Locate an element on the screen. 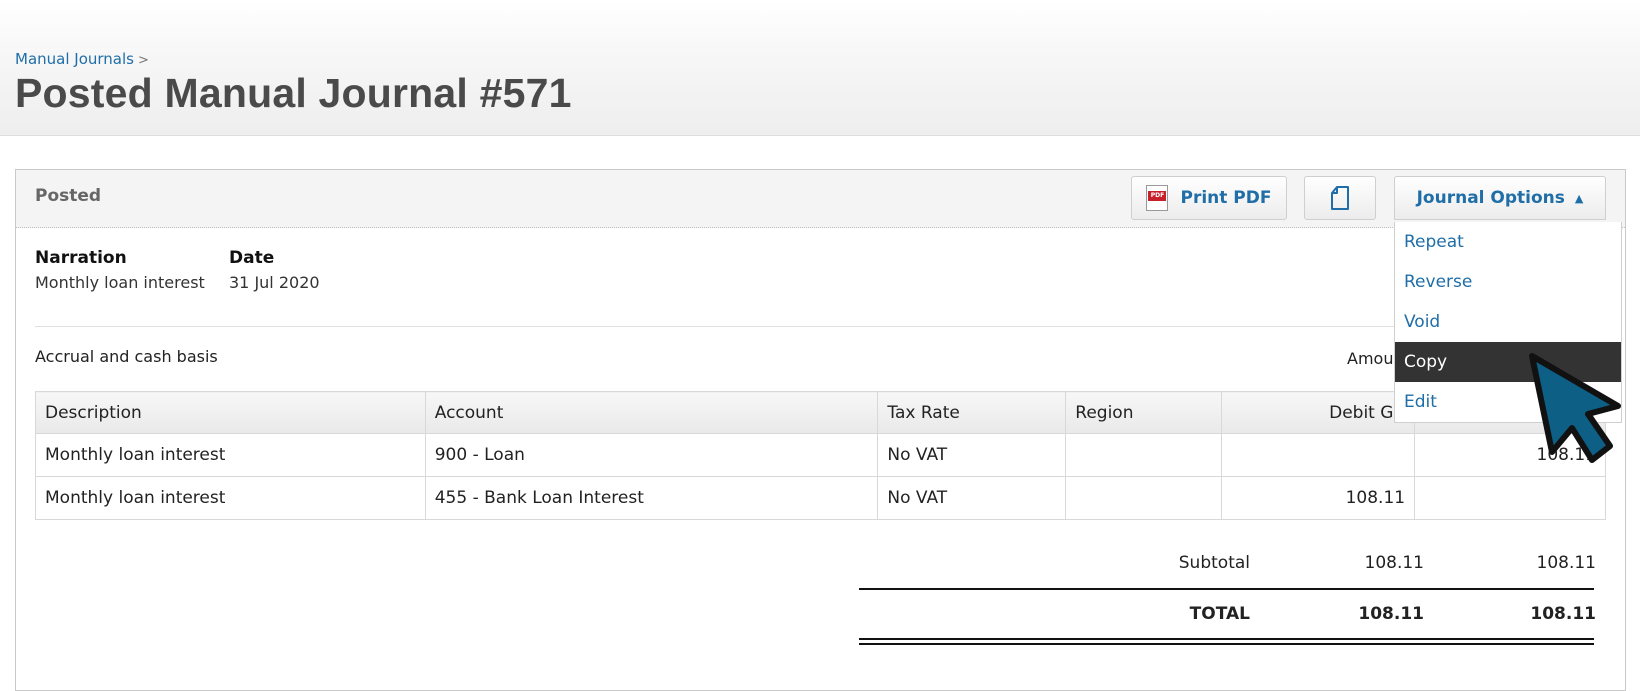 This screenshot has width=1640, height=691. subtotal-debit: 108.11 is located at coordinates (1394, 563).